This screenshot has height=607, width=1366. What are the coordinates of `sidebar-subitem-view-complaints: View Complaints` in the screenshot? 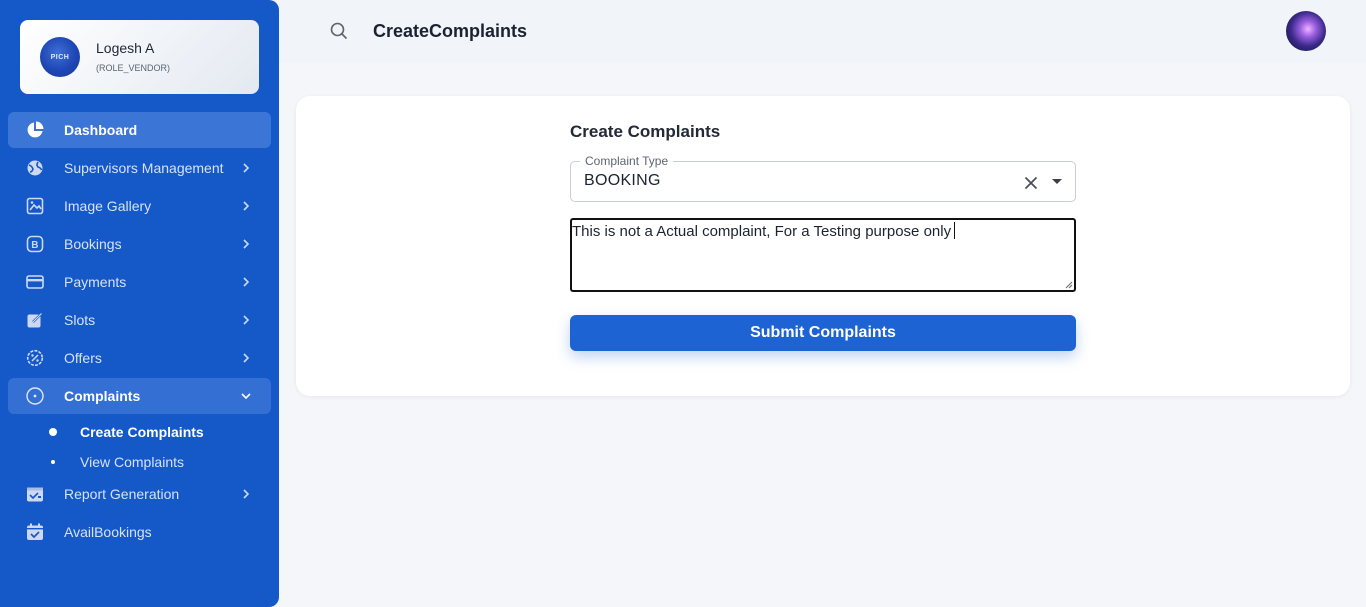 It's located at (139, 462).